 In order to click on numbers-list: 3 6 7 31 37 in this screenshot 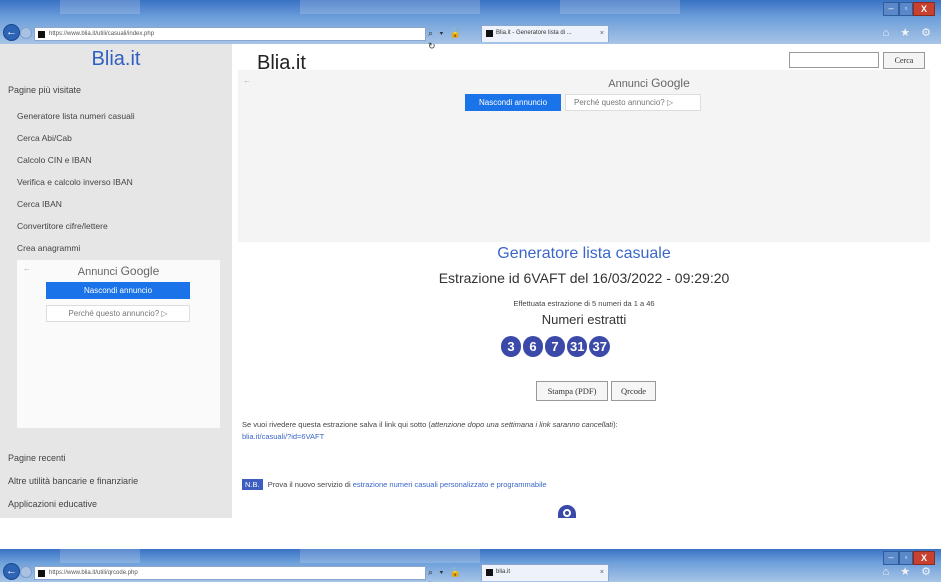, I will do `click(555, 347)`.